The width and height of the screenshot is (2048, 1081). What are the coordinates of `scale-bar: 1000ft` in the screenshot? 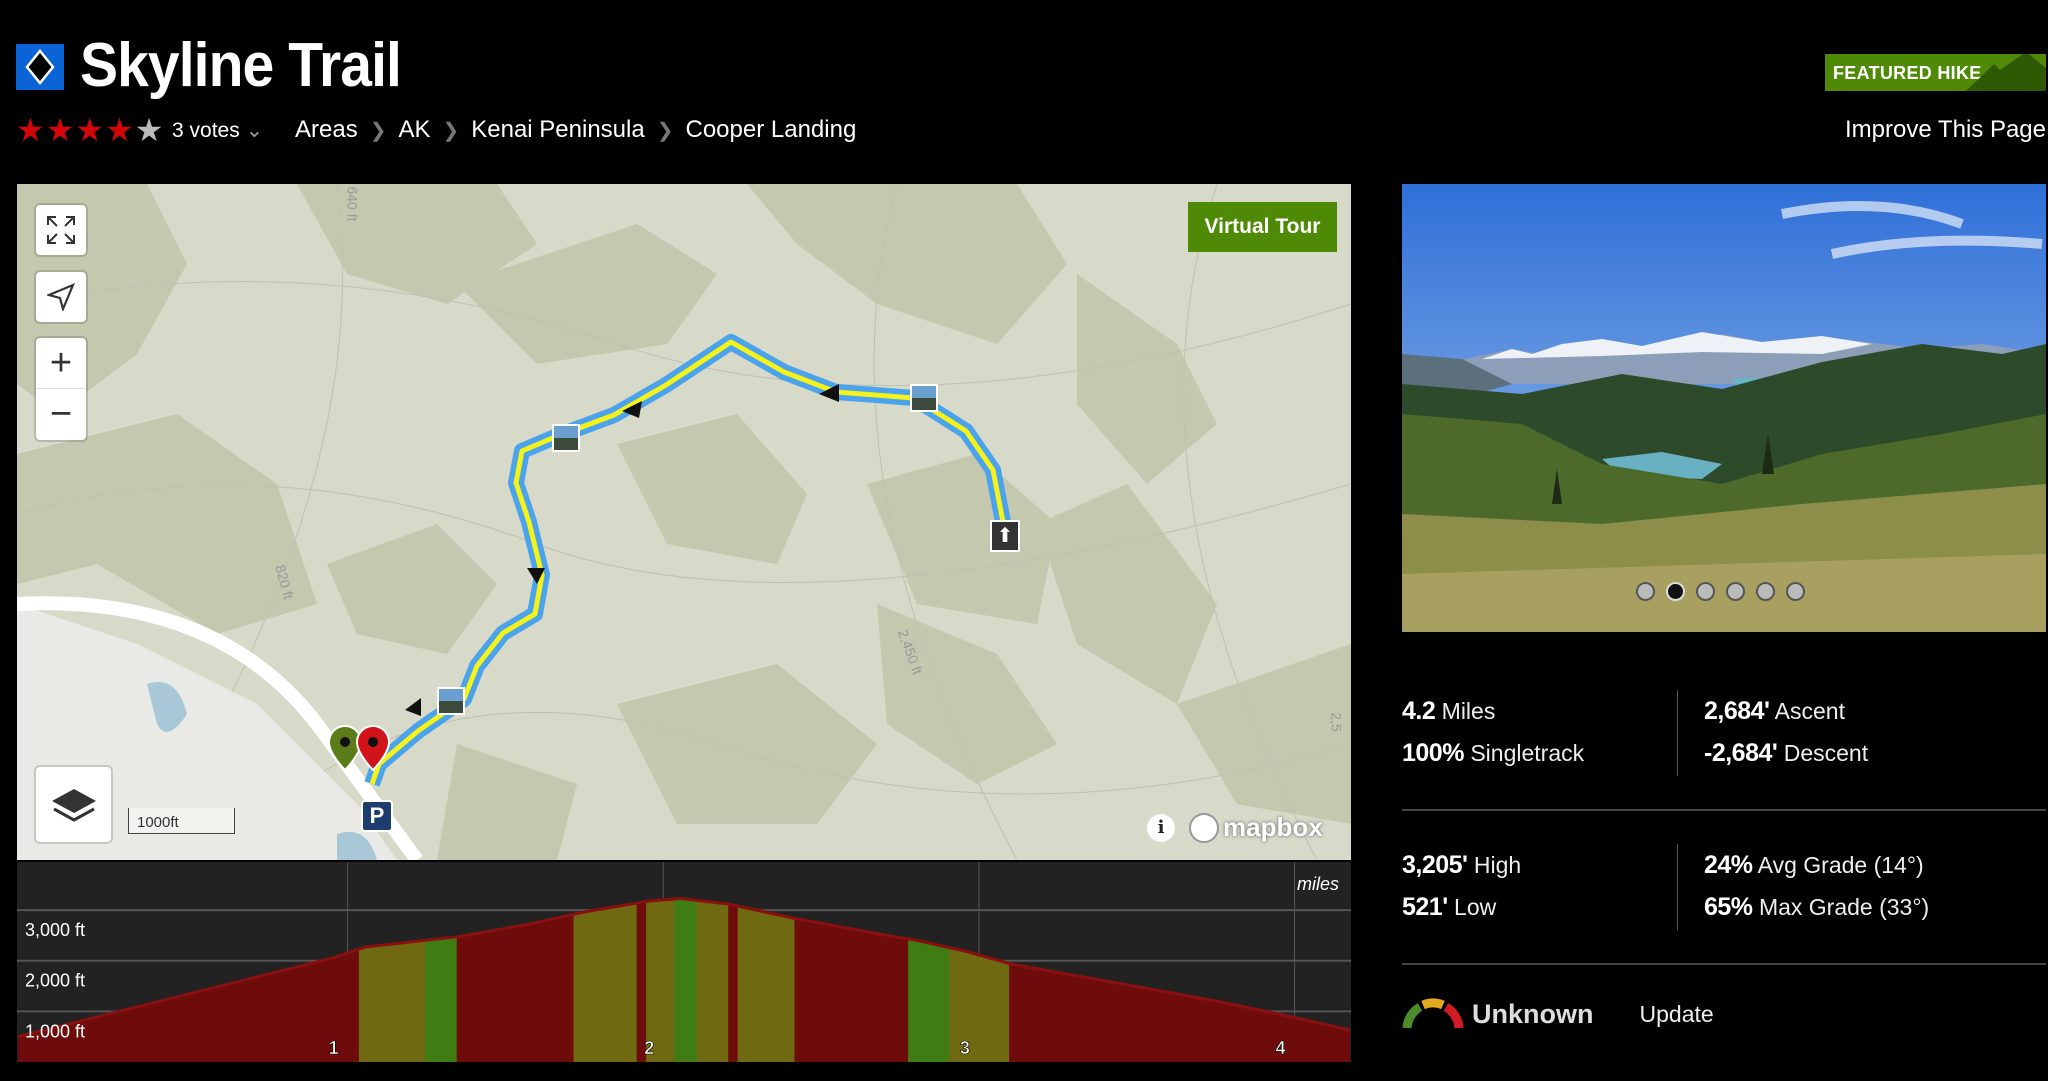 It's located at (181, 821).